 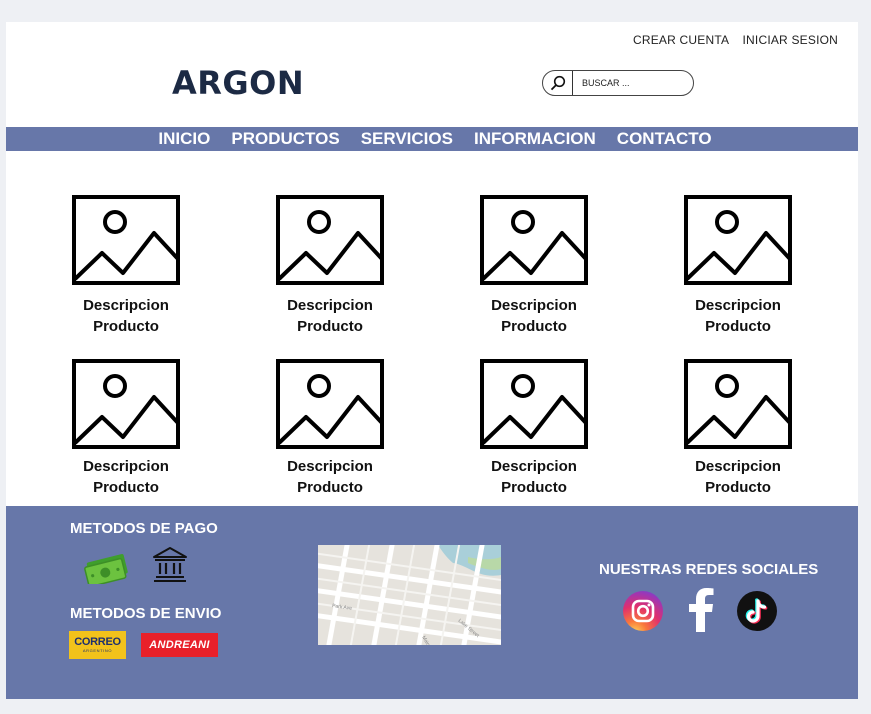 What do you see at coordinates (790, 40) in the screenshot?
I see `login-link: INICIAR SESION` at bounding box center [790, 40].